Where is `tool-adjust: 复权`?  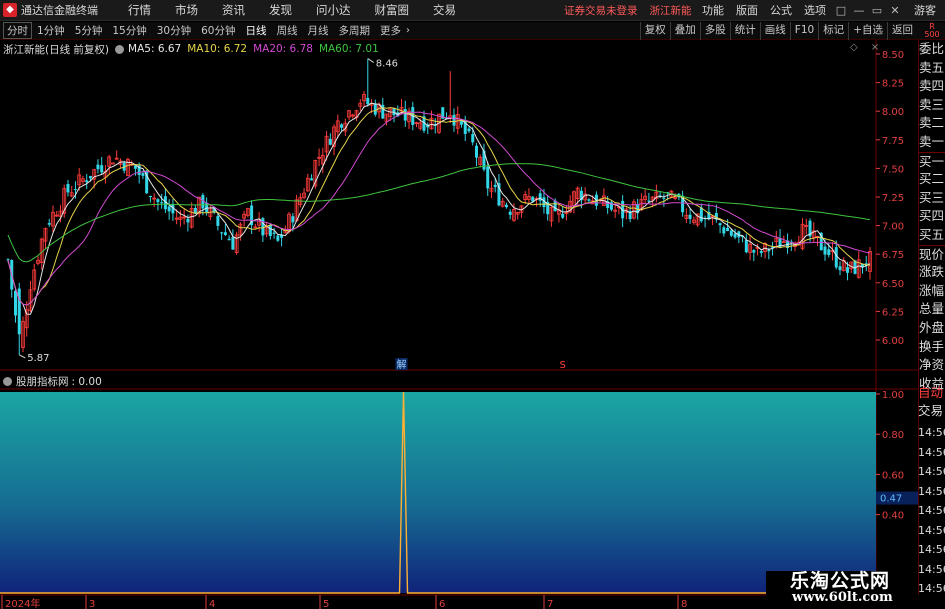
tool-adjust: 复权 is located at coordinates (654, 31).